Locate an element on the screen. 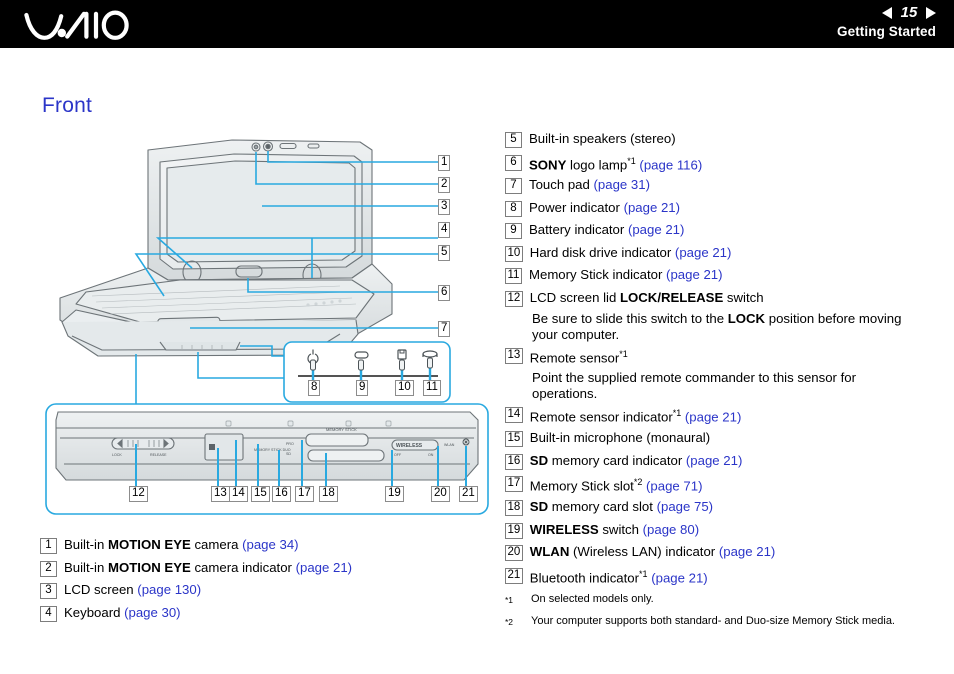  list-item: 16 SD memory card indicator (page 21) is located at coordinates (725, 461).